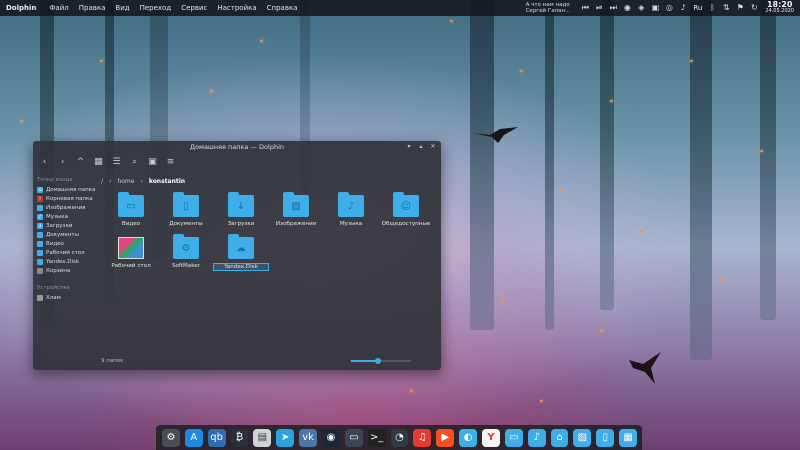  I want to click on close-icon: ✕, so click(433, 147).